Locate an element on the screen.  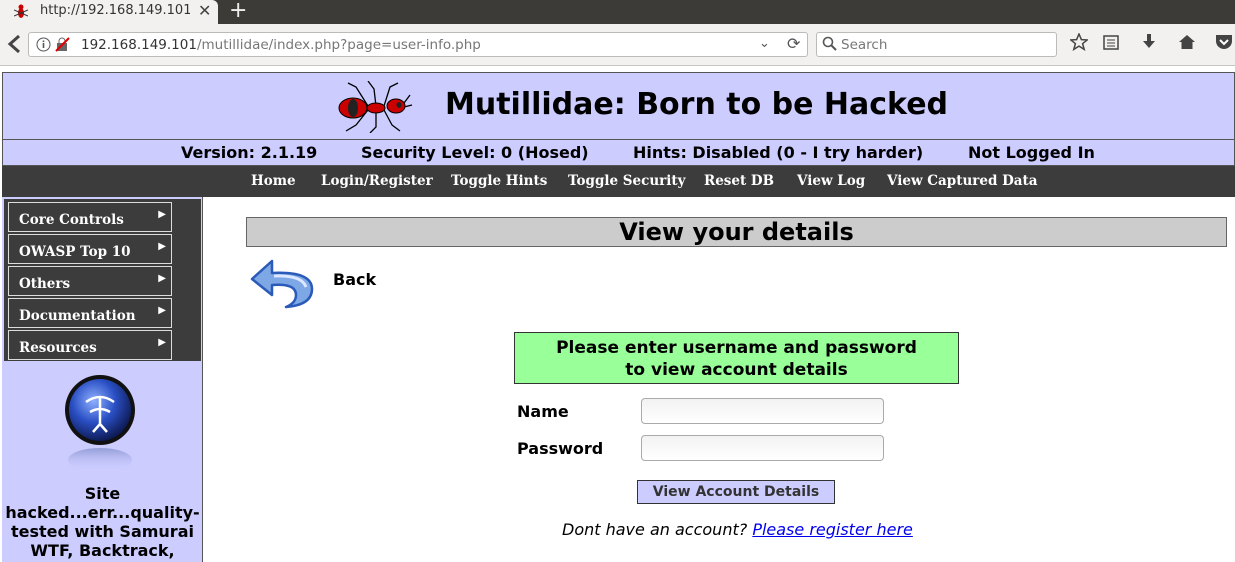
sidebar-item-others: Others ▶ is located at coordinates (90, 281).